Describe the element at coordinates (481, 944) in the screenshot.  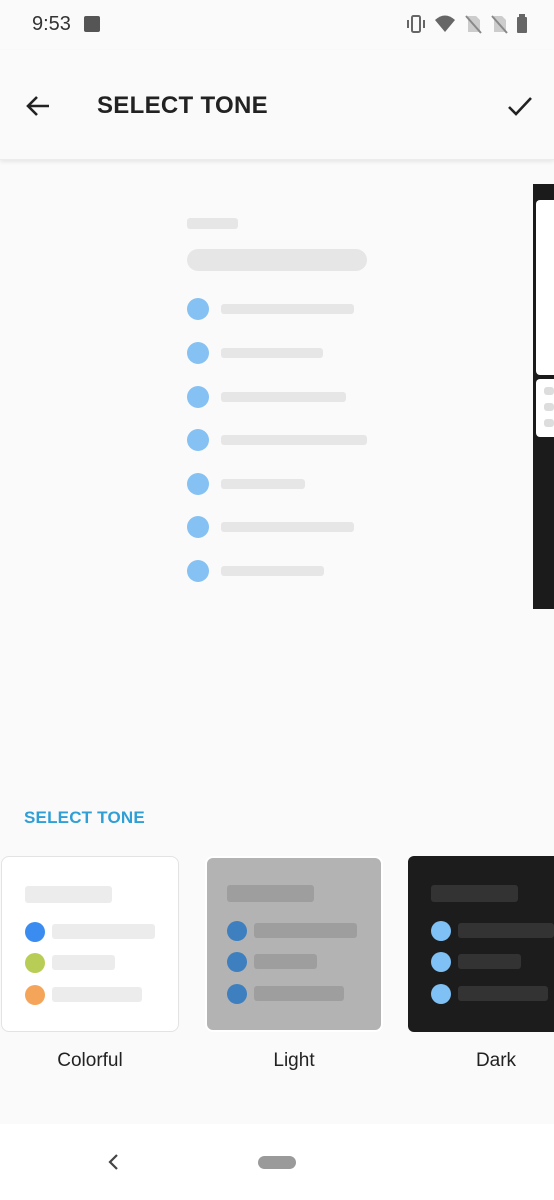
I see `tone-option-dark` at that location.